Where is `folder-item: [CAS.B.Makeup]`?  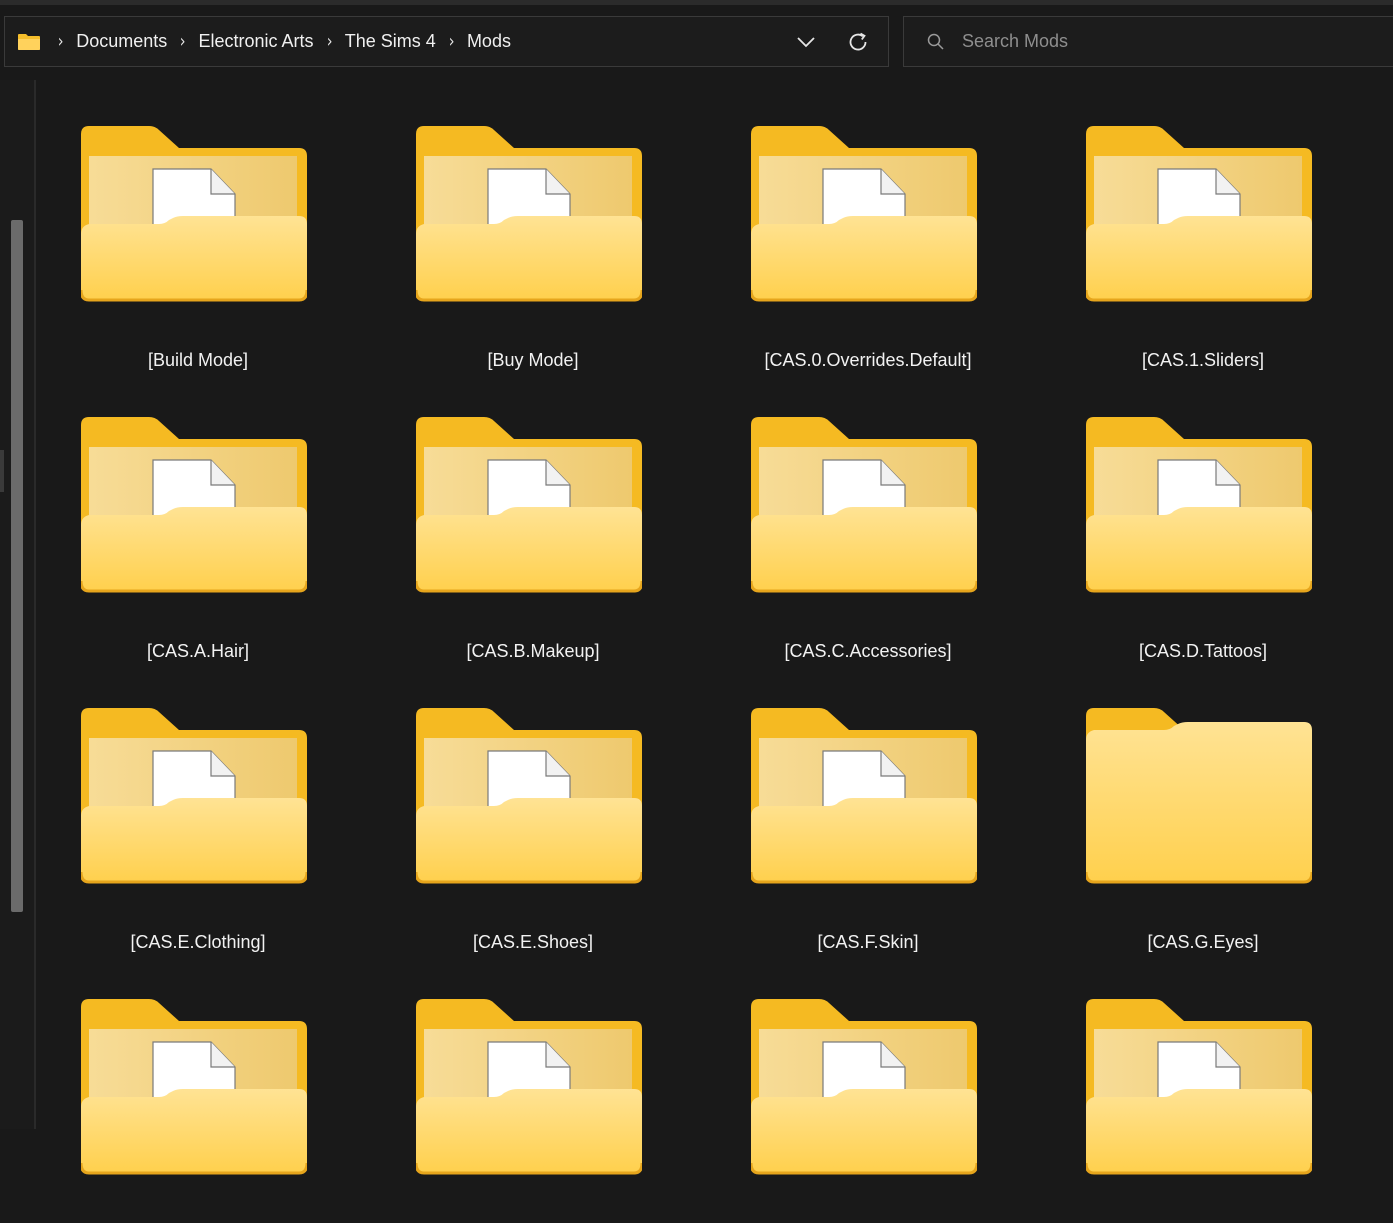
folder-item: [CAS.B.Makeup] is located at coordinates (533, 516).